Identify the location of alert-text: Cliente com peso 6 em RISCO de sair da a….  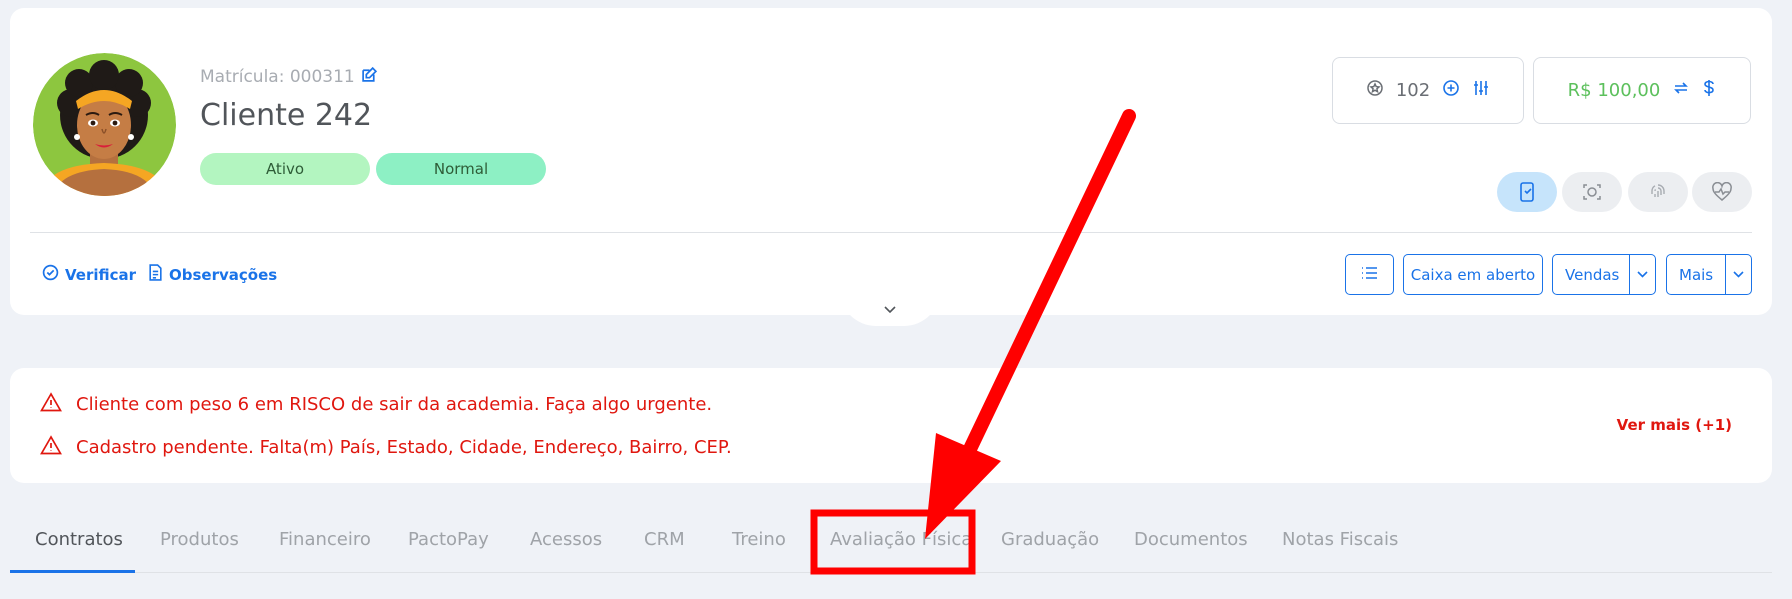
(394, 404).